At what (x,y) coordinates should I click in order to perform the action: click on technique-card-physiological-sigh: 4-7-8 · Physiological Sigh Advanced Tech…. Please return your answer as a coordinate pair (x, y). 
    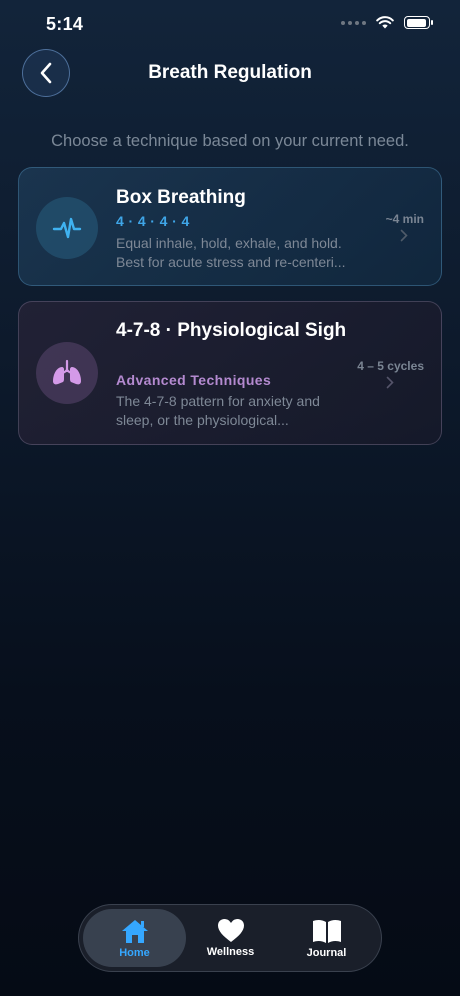
    Looking at the image, I should click on (230, 373).